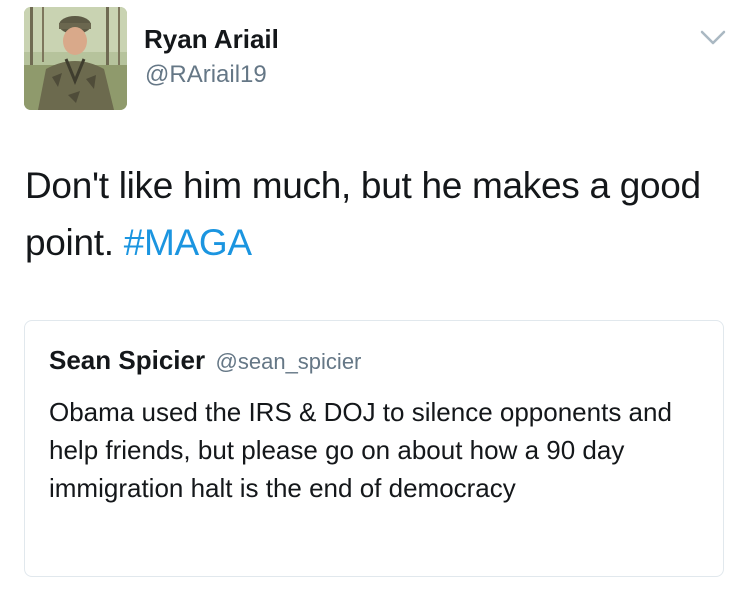  I want to click on hashtag-link: #MAGA, so click(188, 242).